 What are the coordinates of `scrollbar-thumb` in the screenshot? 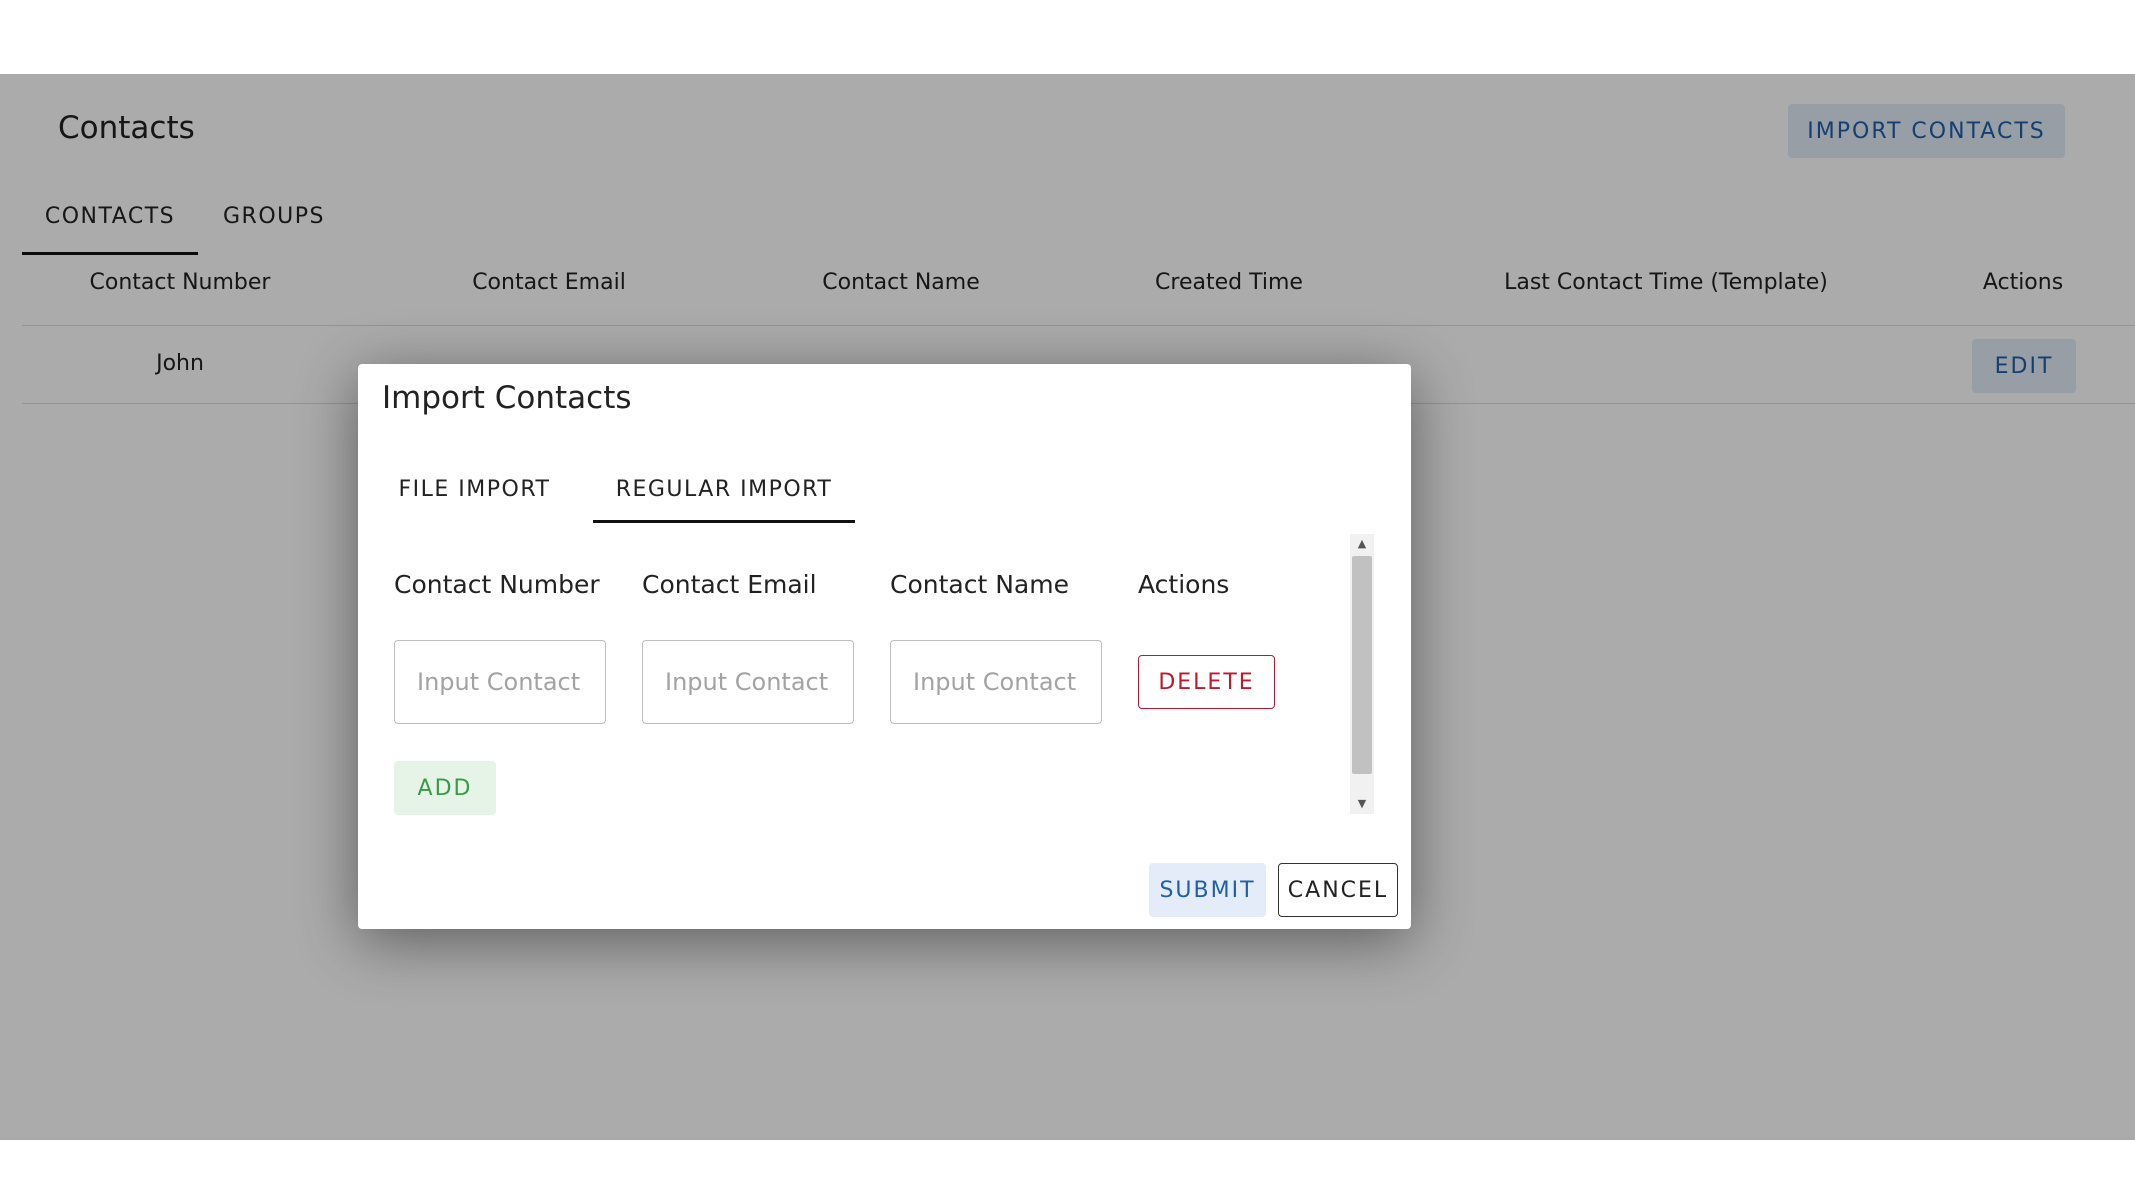 It's located at (1362, 665).